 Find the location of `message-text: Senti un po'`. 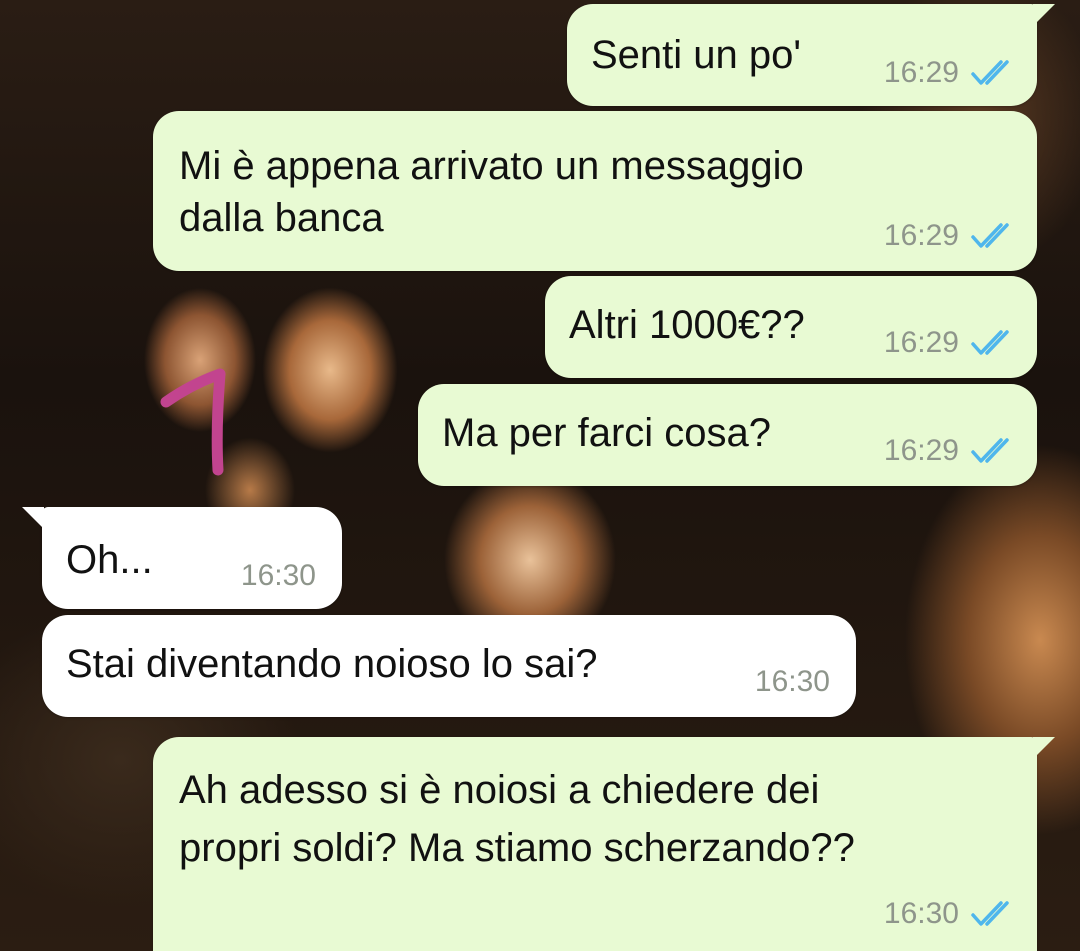

message-text: Senti un po' is located at coordinates (696, 55).